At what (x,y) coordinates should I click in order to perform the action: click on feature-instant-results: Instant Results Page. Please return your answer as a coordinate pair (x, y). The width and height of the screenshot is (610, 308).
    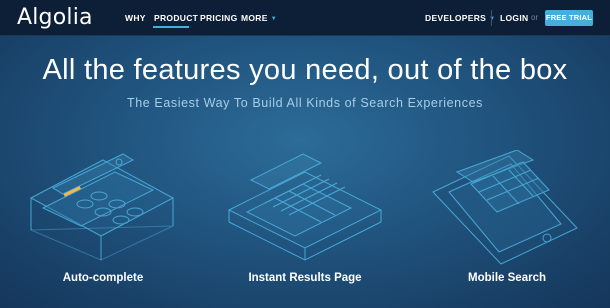
    Looking at the image, I should click on (305, 225).